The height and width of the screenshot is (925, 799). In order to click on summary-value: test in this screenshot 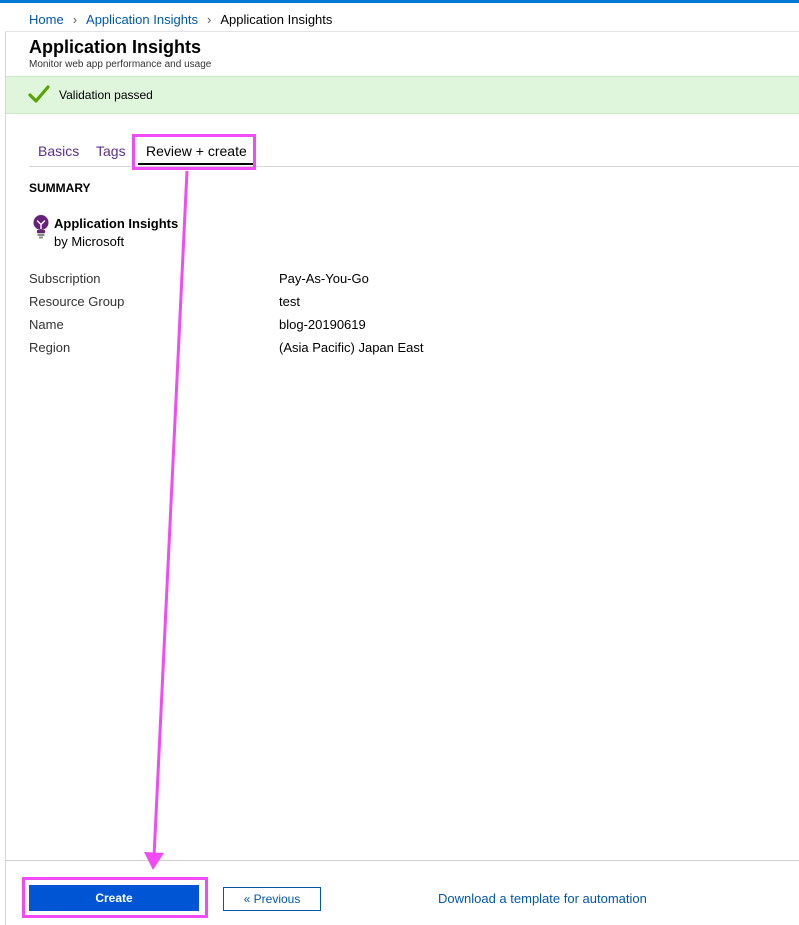, I will do `click(289, 301)`.